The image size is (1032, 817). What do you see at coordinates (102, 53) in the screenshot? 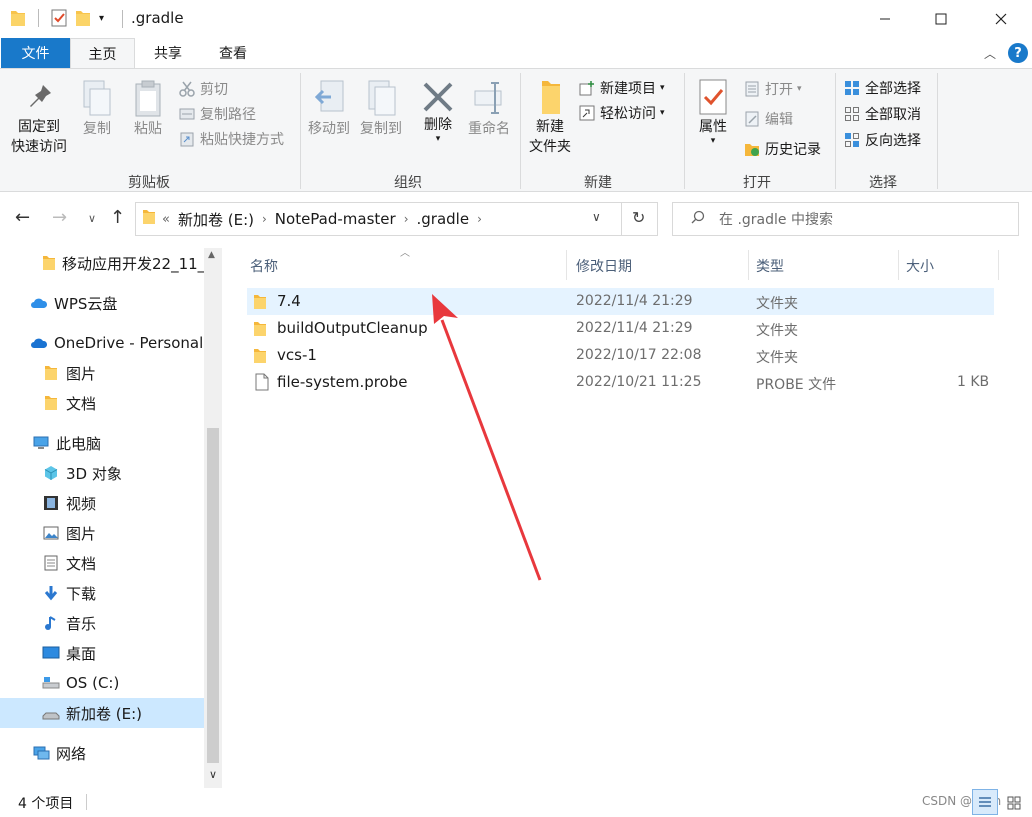
I see `tab-home: 主页` at bounding box center [102, 53].